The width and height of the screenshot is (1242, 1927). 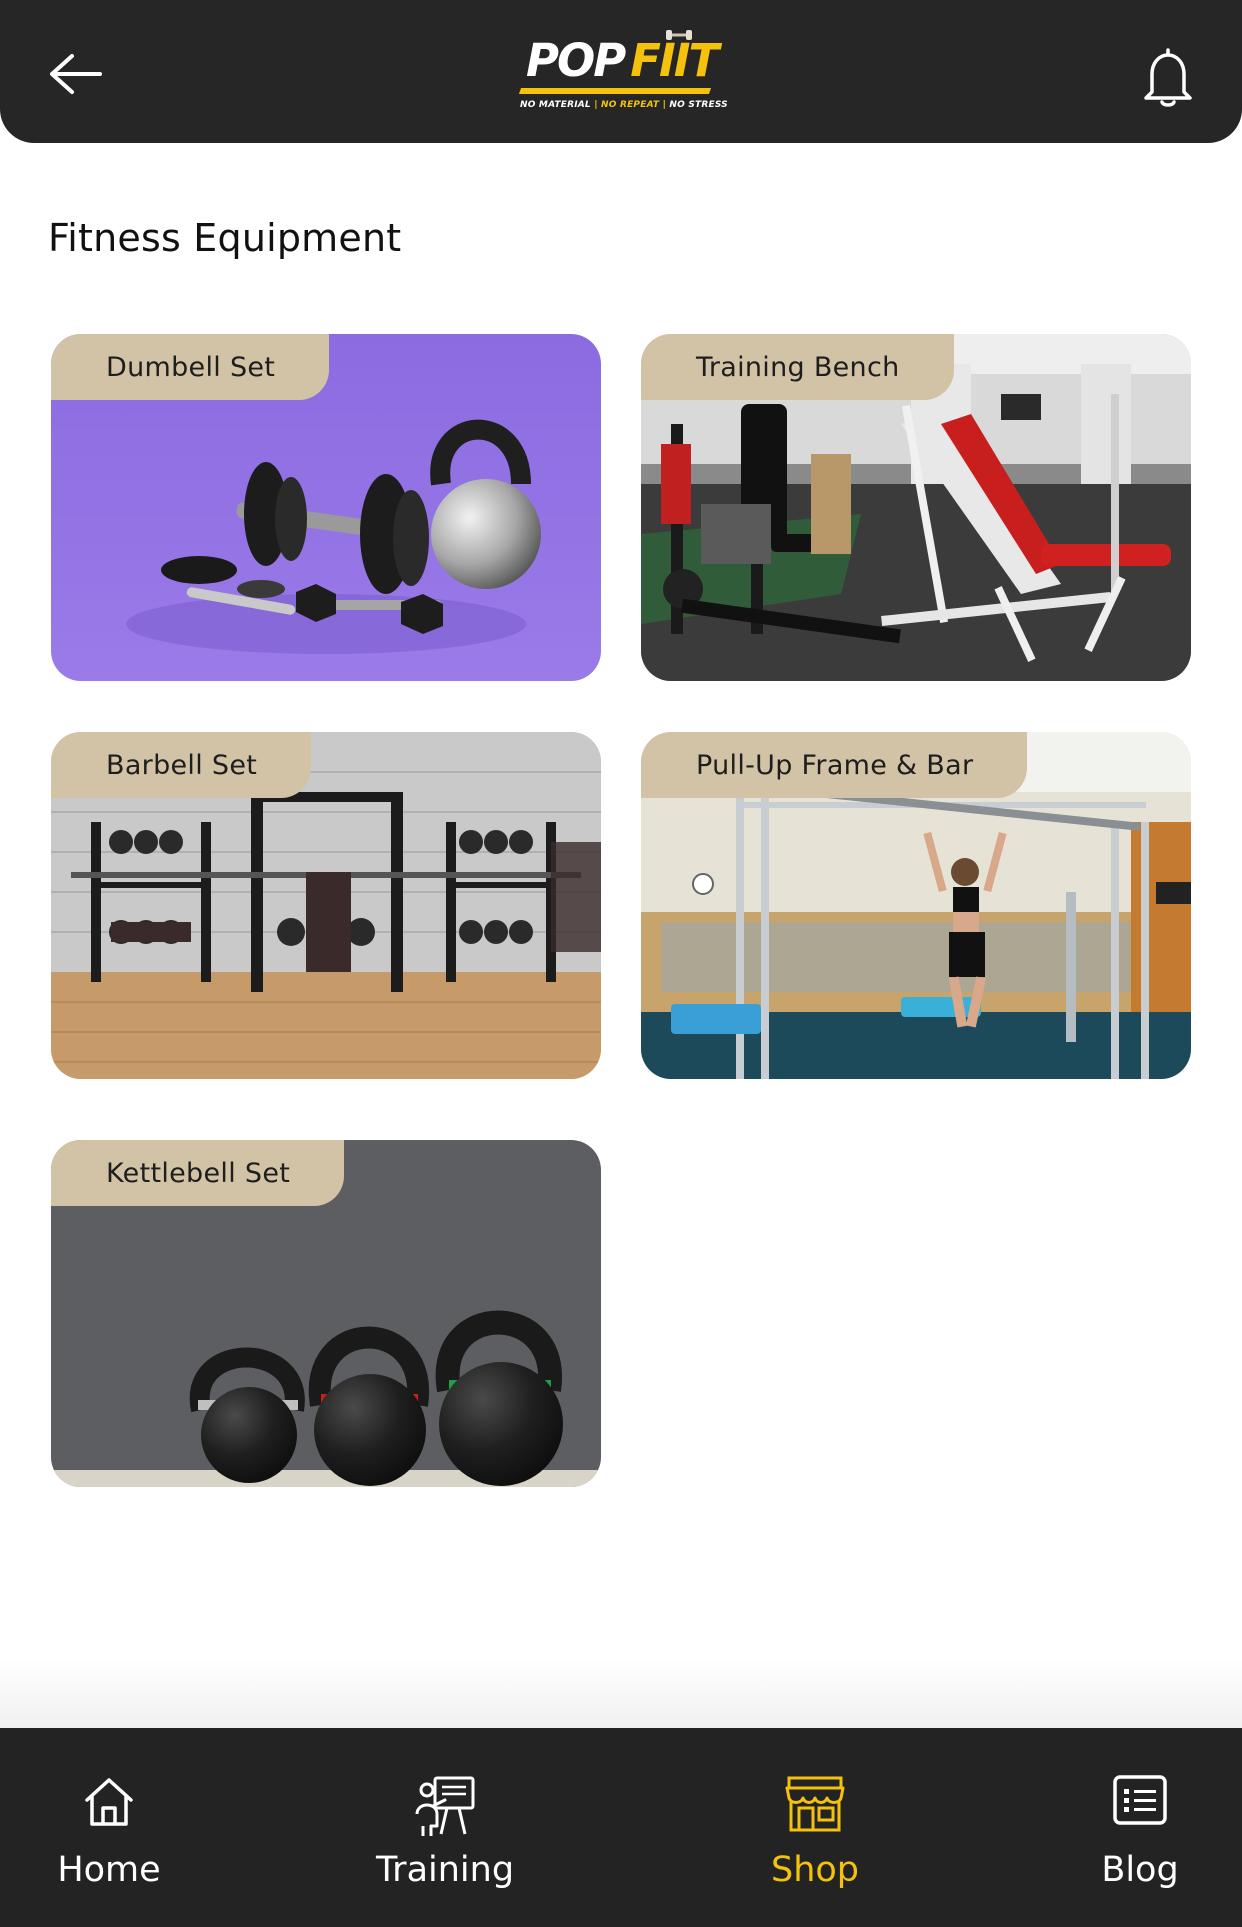 What do you see at coordinates (1140, 1870) in the screenshot?
I see `nav-label: Blog` at bounding box center [1140, 1870].